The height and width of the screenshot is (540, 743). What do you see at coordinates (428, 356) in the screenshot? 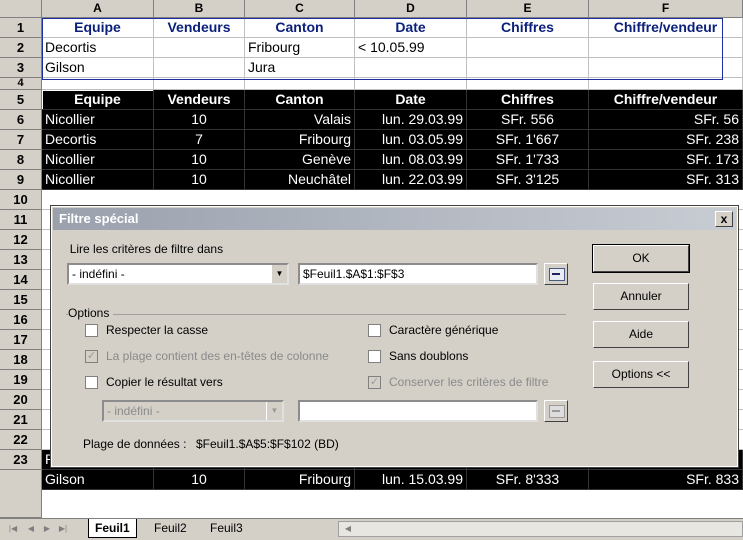
I see `no-duplicates-label: Sans doublons` at bounding box center [428, 356].